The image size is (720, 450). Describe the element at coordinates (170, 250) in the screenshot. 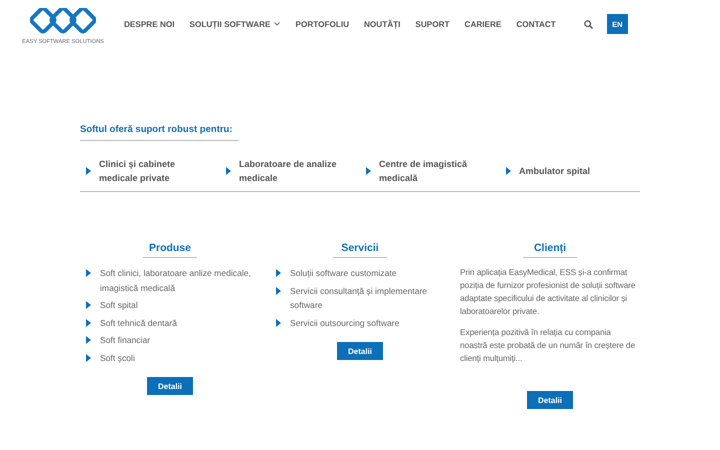

I see `column-heading: Produse` at that location.